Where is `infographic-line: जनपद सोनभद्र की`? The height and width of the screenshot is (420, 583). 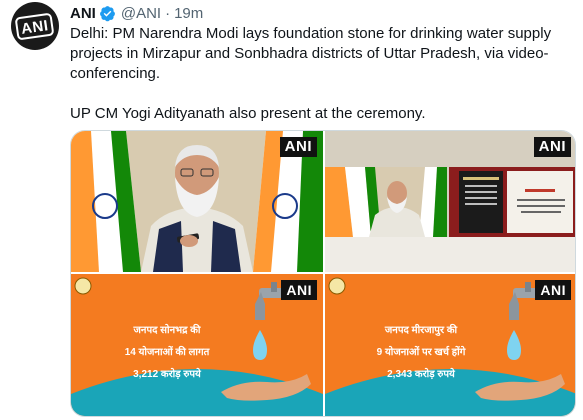
infographic-line: जनपद सोनभद्र की is located at coordinates (167, 330).